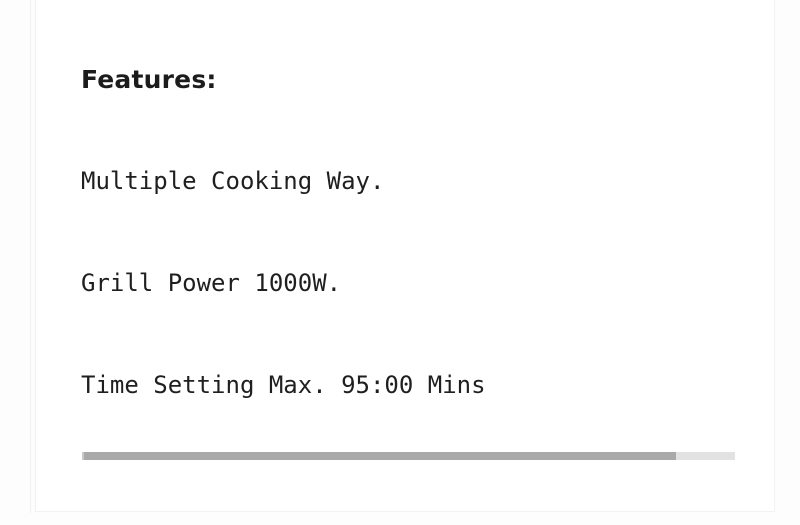 This screenshot has height=525, width=800. What do you see at coordinates (379, 456) in the screenshot?
I see `scrollbar-thumb` at bounding box center [379, 456].